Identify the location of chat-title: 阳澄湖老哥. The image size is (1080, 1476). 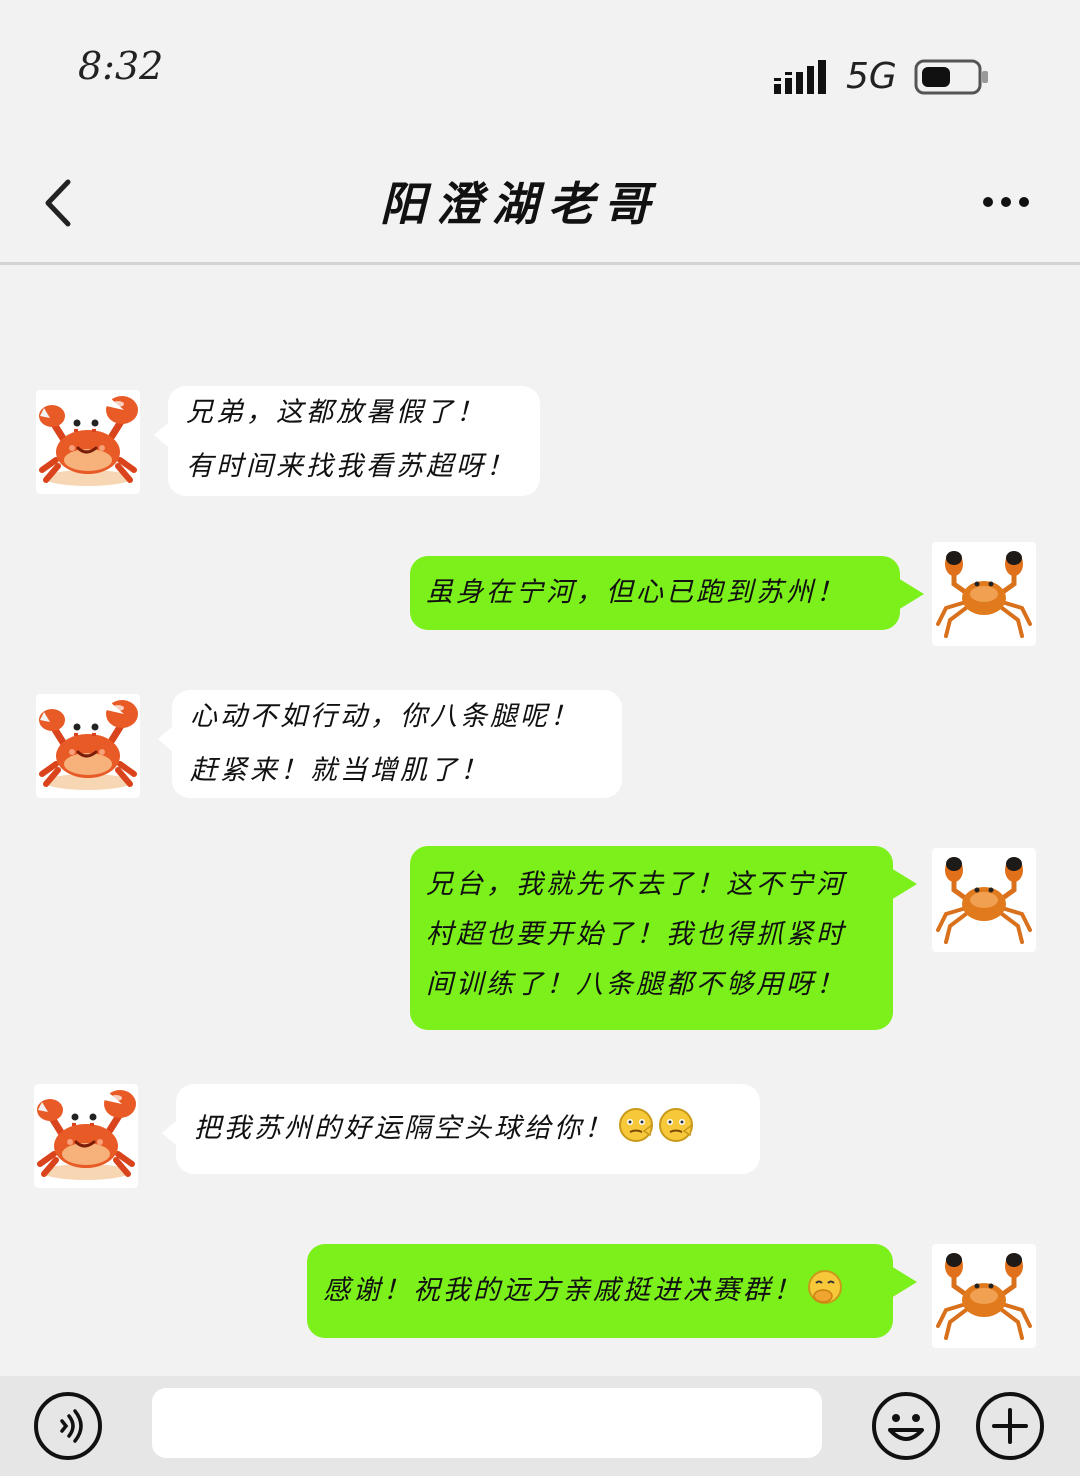
(520, 204).